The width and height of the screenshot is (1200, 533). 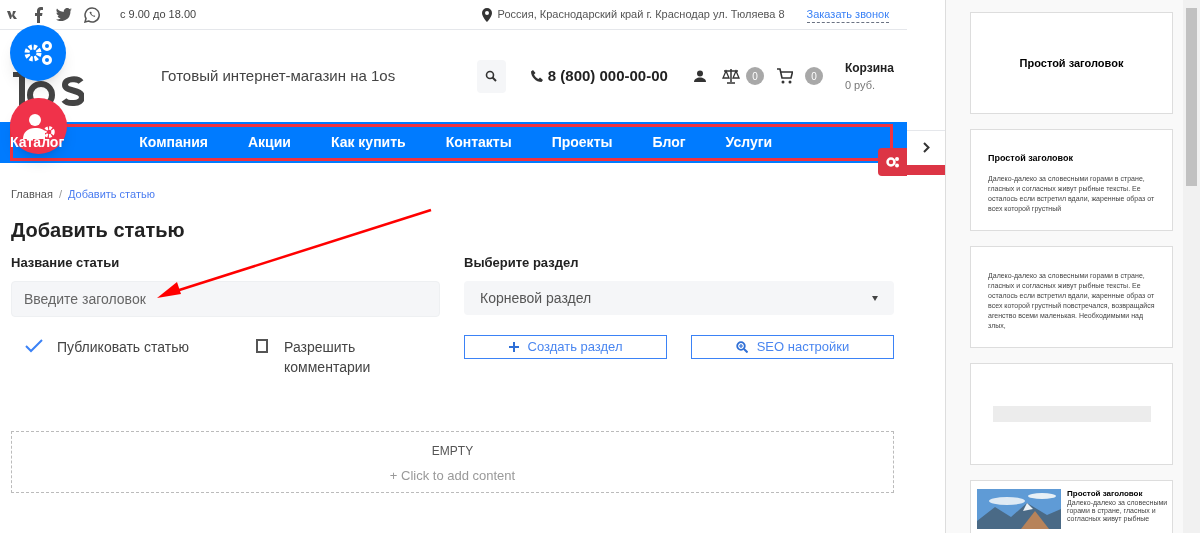 What do you see at coordinates (860, 85) in the screenshot?
I see `cart-total: 0 руб.` at bounding box center [860, 85].